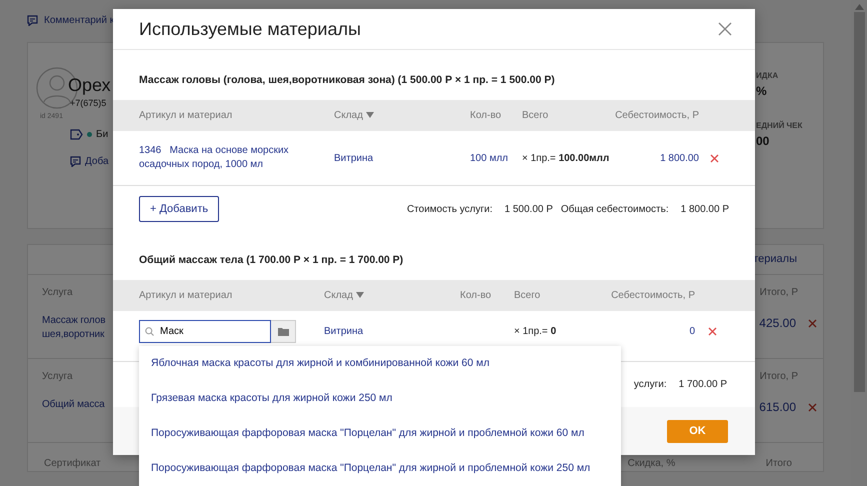  Describe the element at coordinates (73, 405) in the screenshot. I see `service-name: Общий масса` at that location.